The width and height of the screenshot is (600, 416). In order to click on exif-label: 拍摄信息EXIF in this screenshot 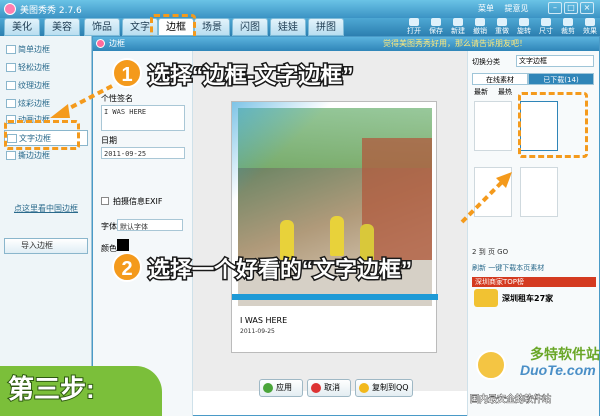, I will do `click(138, 201)`.